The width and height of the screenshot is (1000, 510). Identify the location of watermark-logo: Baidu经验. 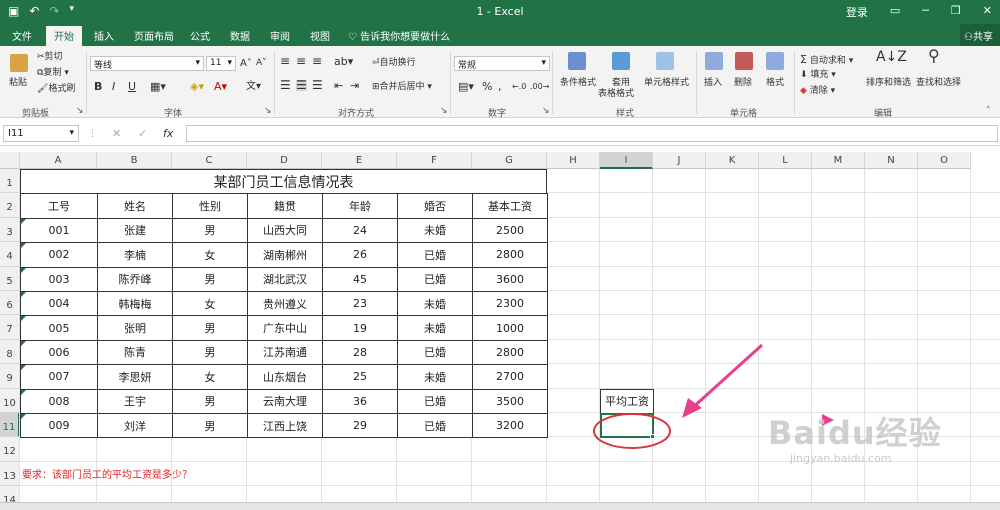
(855, 433).